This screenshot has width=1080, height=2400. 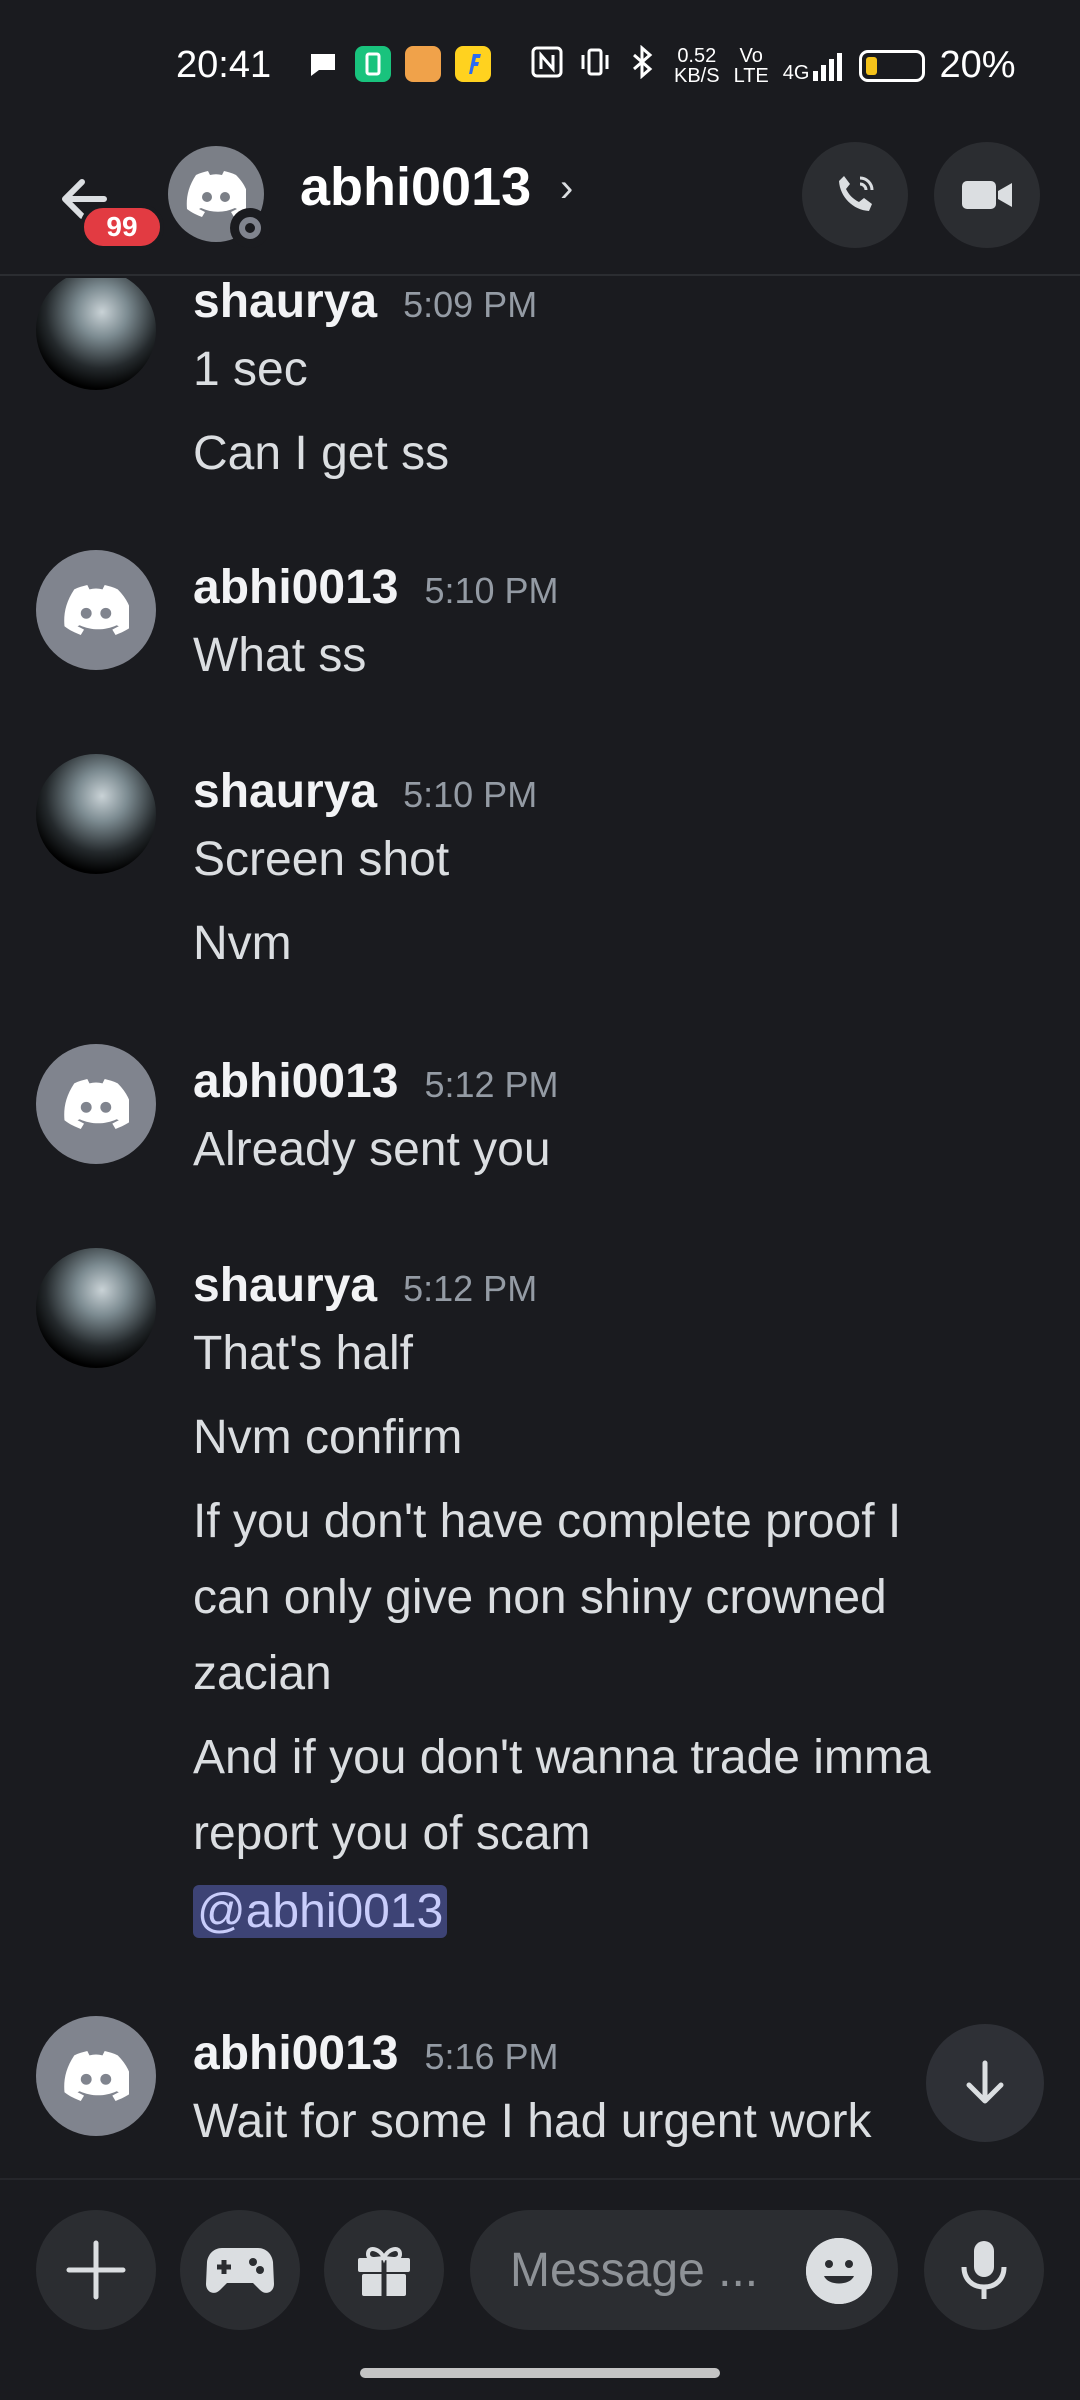 I want to click on chat-bubble-icon, so click(x=323, y=64).